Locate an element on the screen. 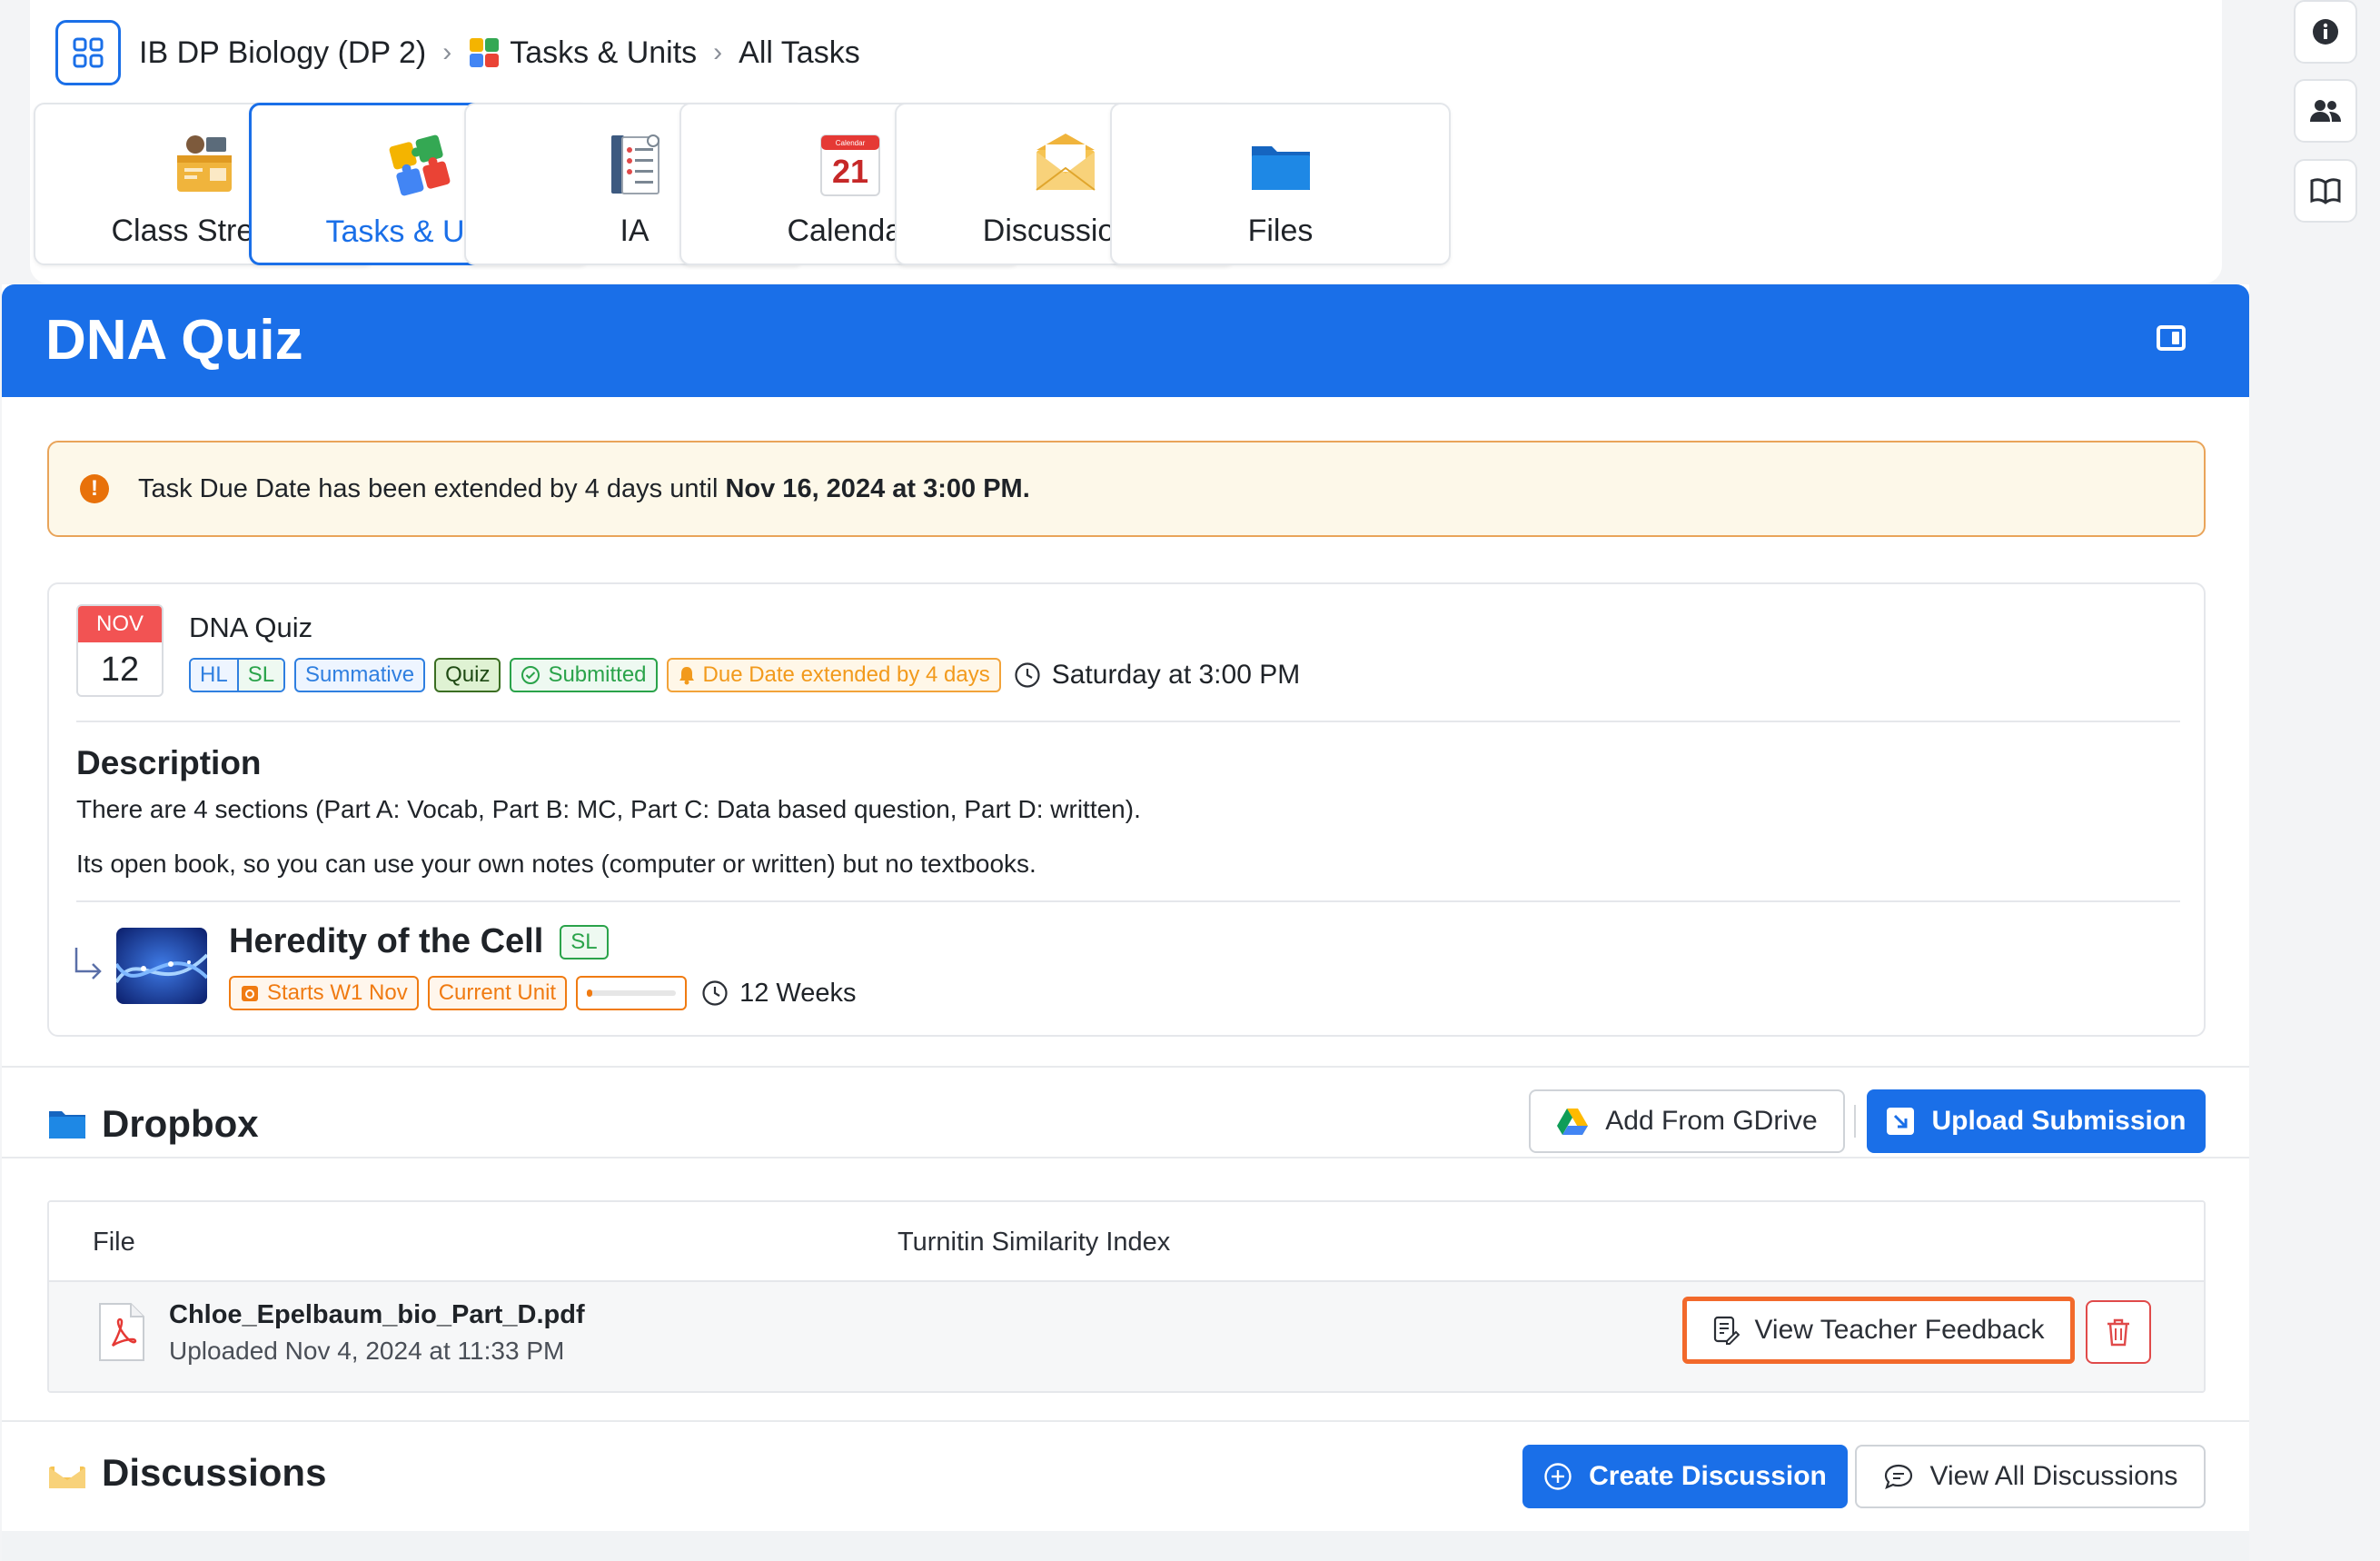 The height and width of the screenshot is (1561, 2380). upload-submission-button: Upload Submission is located at coordinates (2037, 1121).